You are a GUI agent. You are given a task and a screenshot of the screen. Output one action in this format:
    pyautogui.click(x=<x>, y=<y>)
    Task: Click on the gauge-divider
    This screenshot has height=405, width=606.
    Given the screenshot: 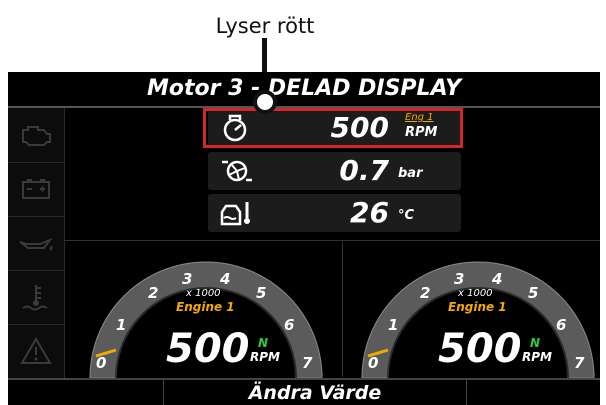 What is the action you would take?
    pyautogui.click(x=342, y=309)
    